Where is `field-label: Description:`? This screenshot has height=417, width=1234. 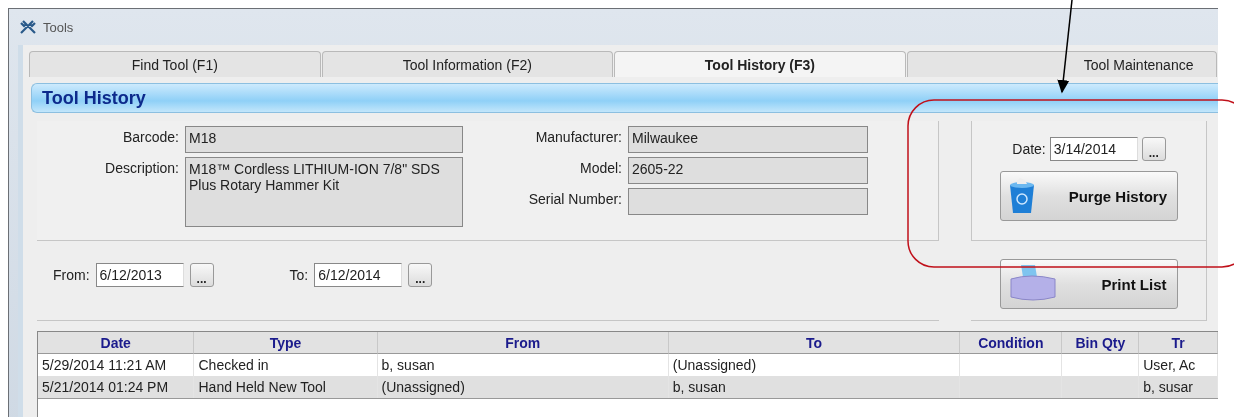 field-label: Description: is located at coordinates (141, 168).